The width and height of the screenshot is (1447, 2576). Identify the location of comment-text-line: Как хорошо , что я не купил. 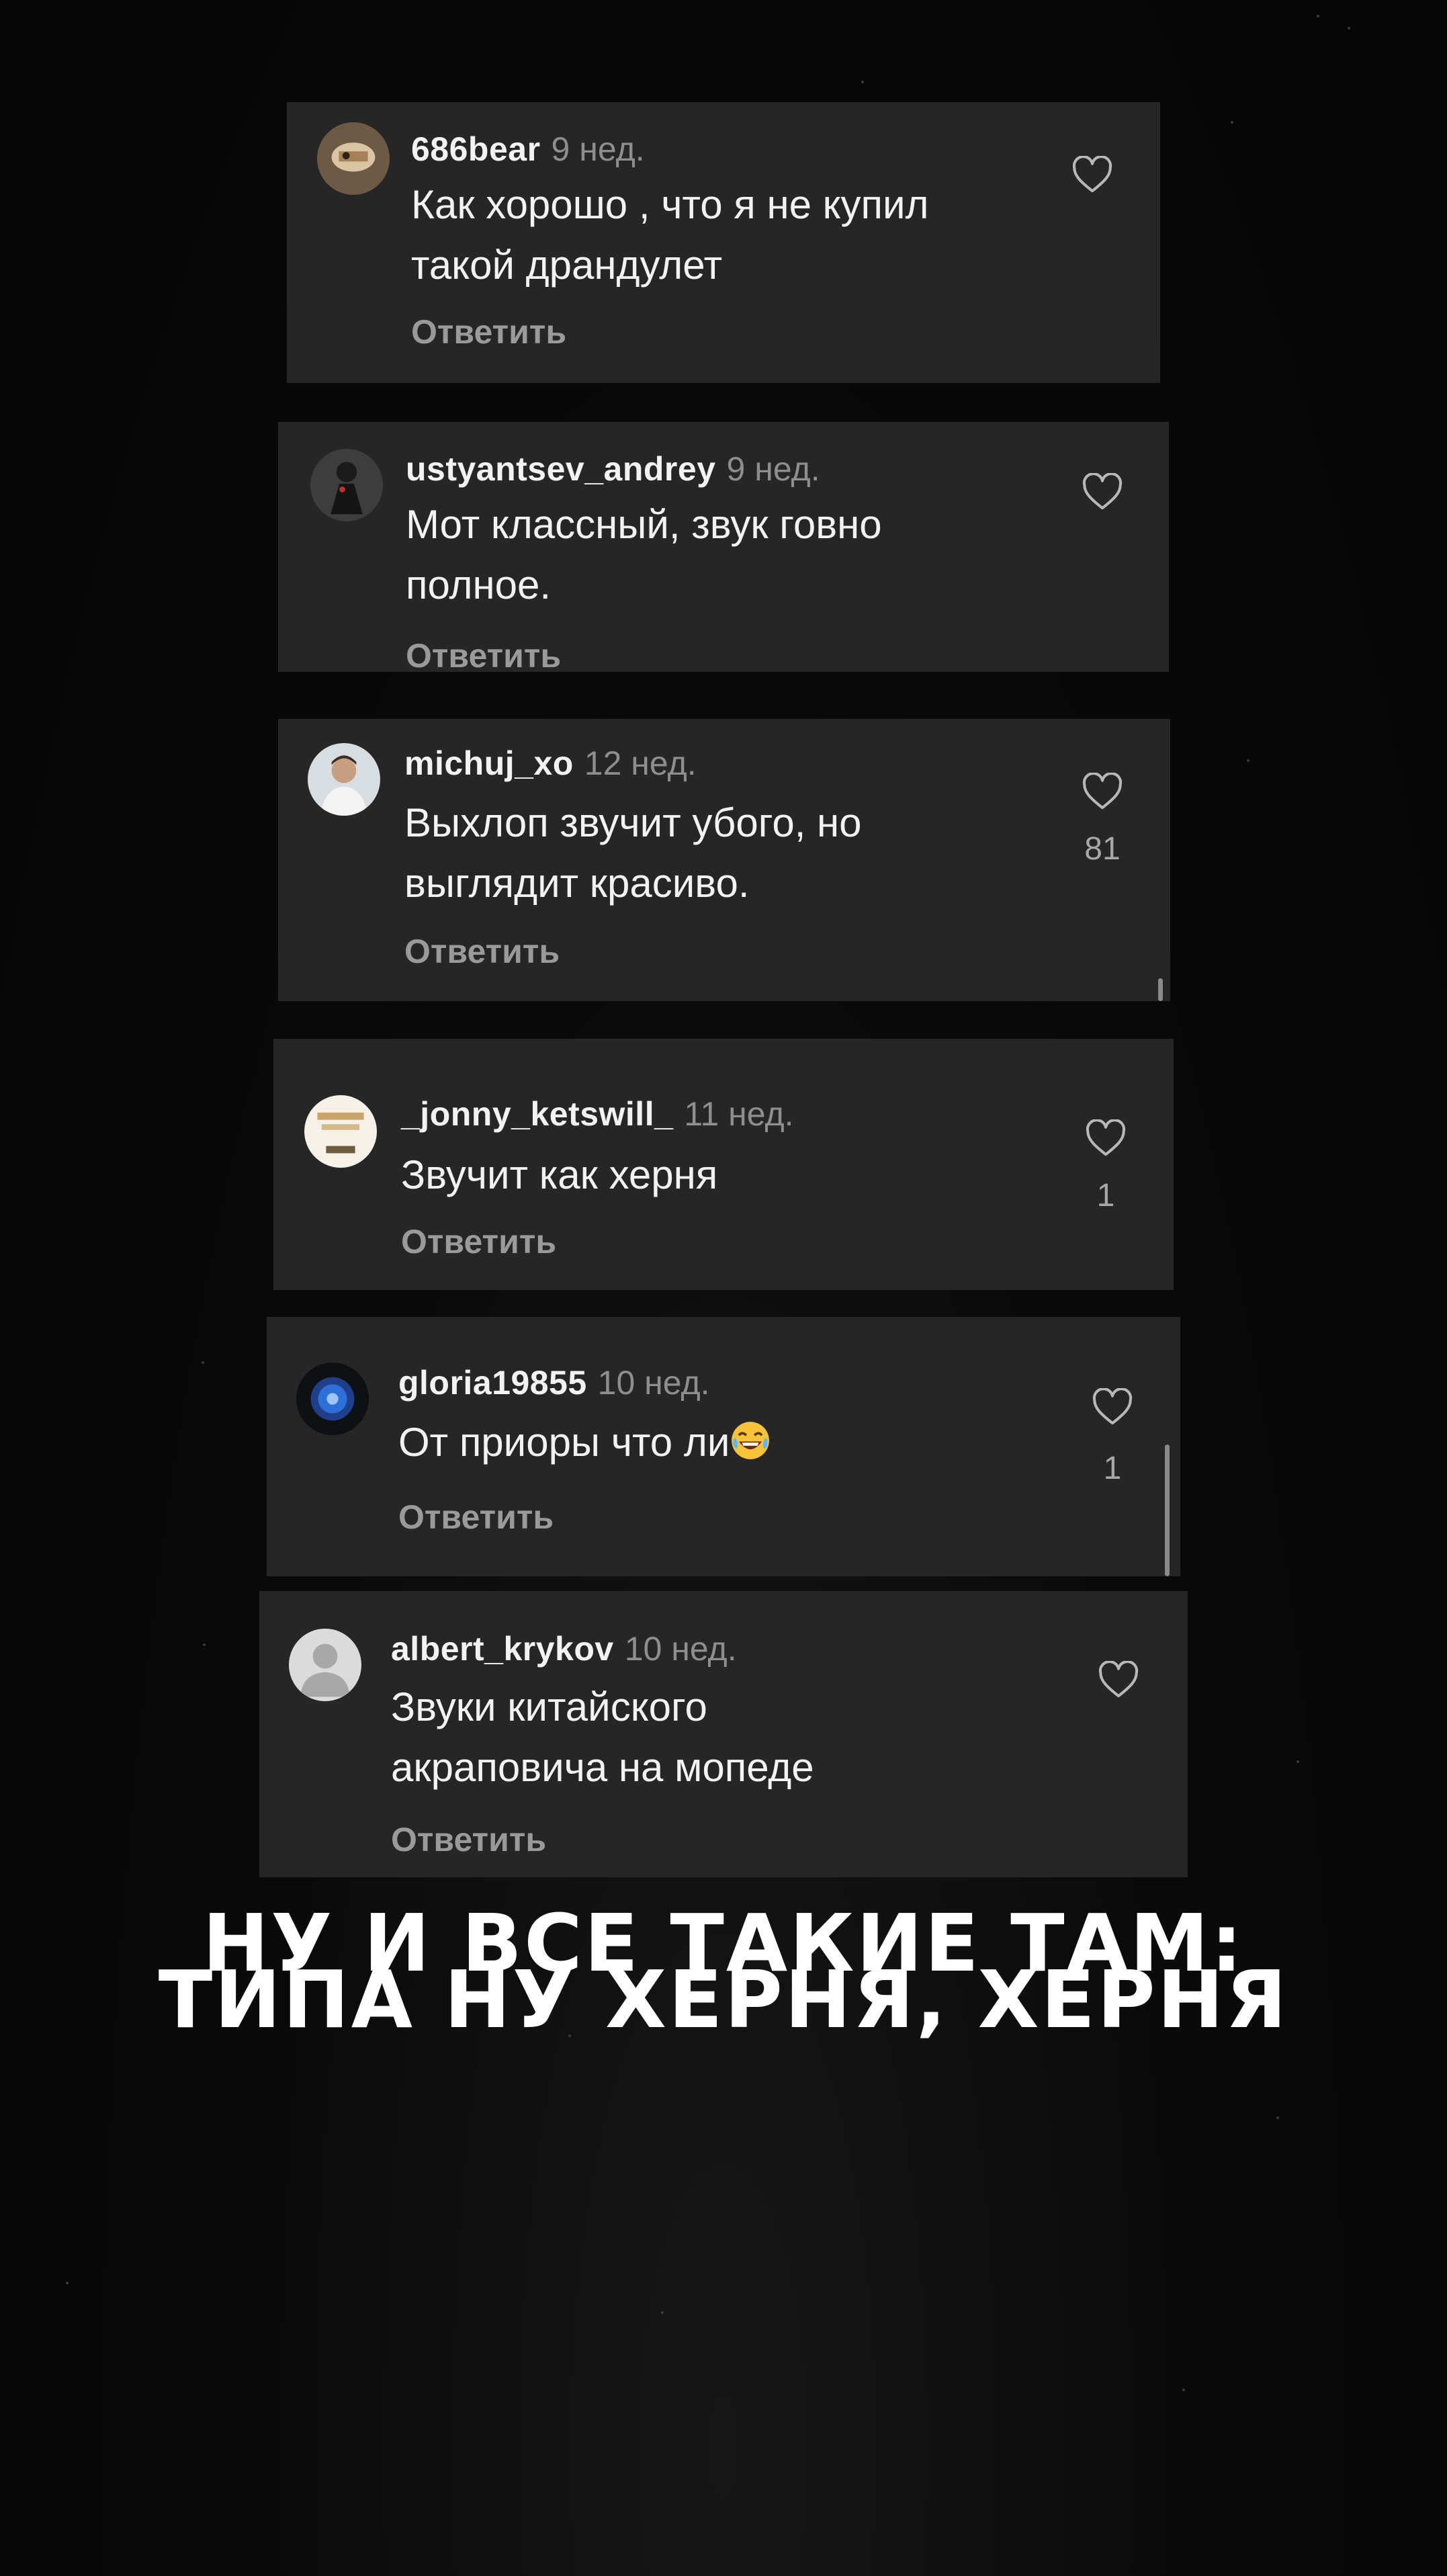
(670, 204).